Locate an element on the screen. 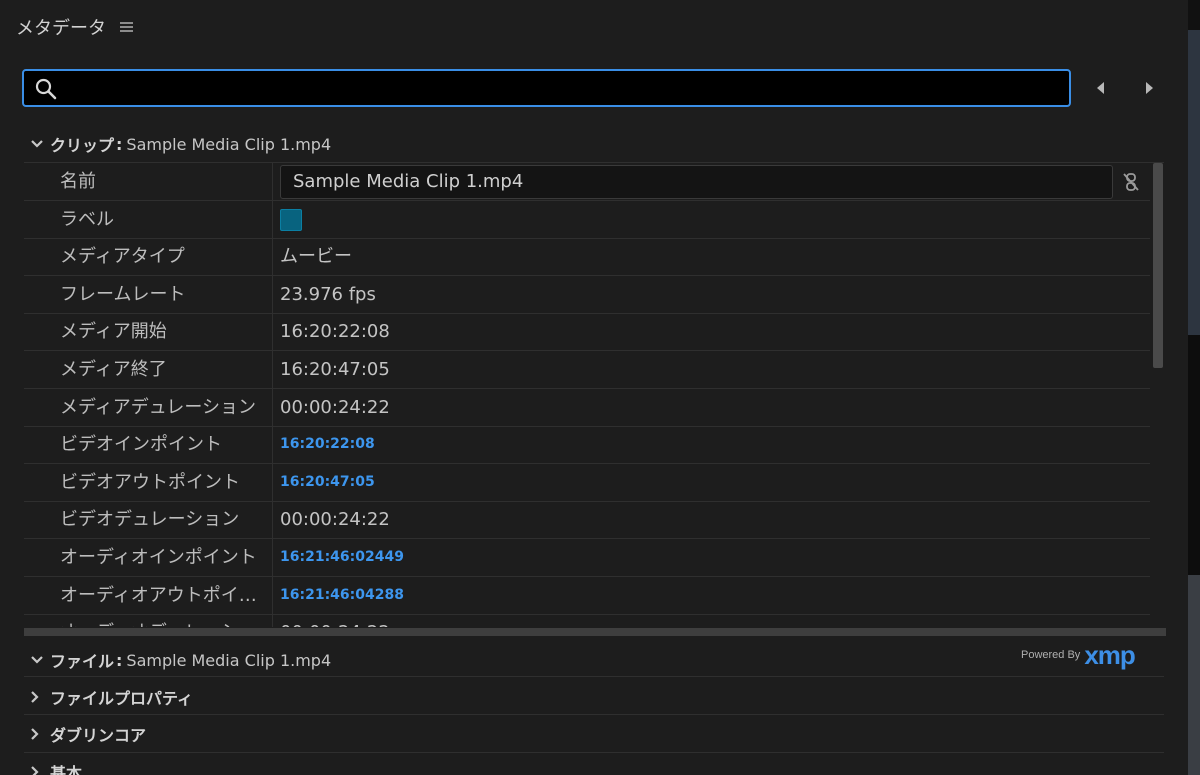 The image size is (1200, 775). table-row: メディア開始 16:20:22:08 is located at coordinates (587, 332).